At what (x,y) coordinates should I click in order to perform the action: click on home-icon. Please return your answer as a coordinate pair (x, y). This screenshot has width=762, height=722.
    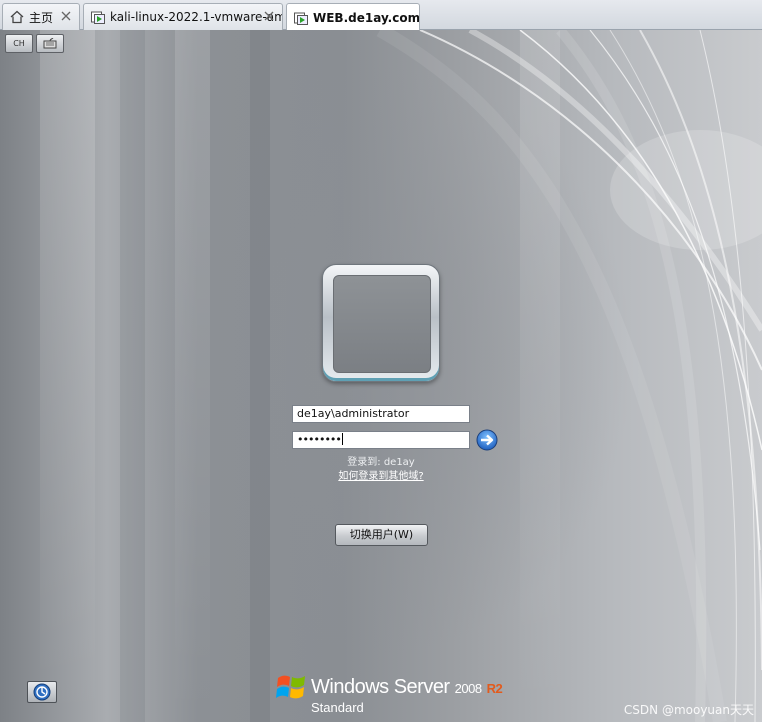
    Looking at the image, I should click on (17, 17).